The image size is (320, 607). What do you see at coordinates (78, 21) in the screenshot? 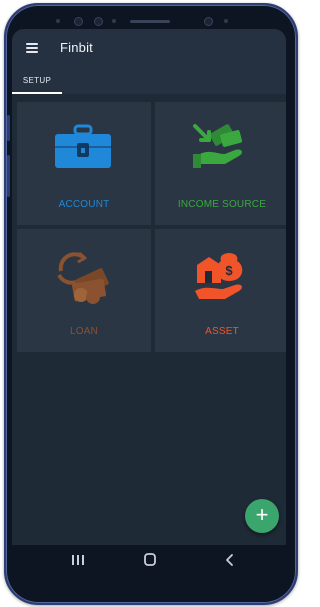
I see `front-camera` at bounding box center [78, 21].